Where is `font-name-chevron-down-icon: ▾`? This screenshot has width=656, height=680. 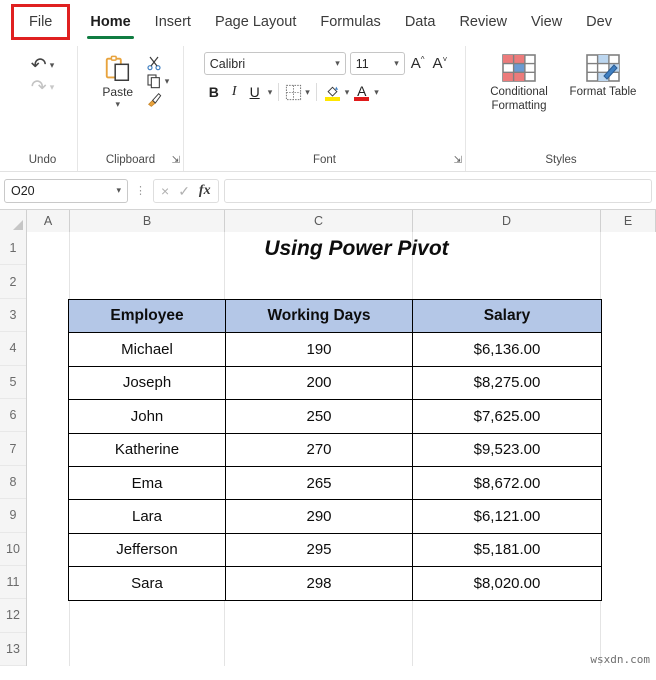 font-name-chevron-down-icon: ▾ is located at coordinates (337, 63).